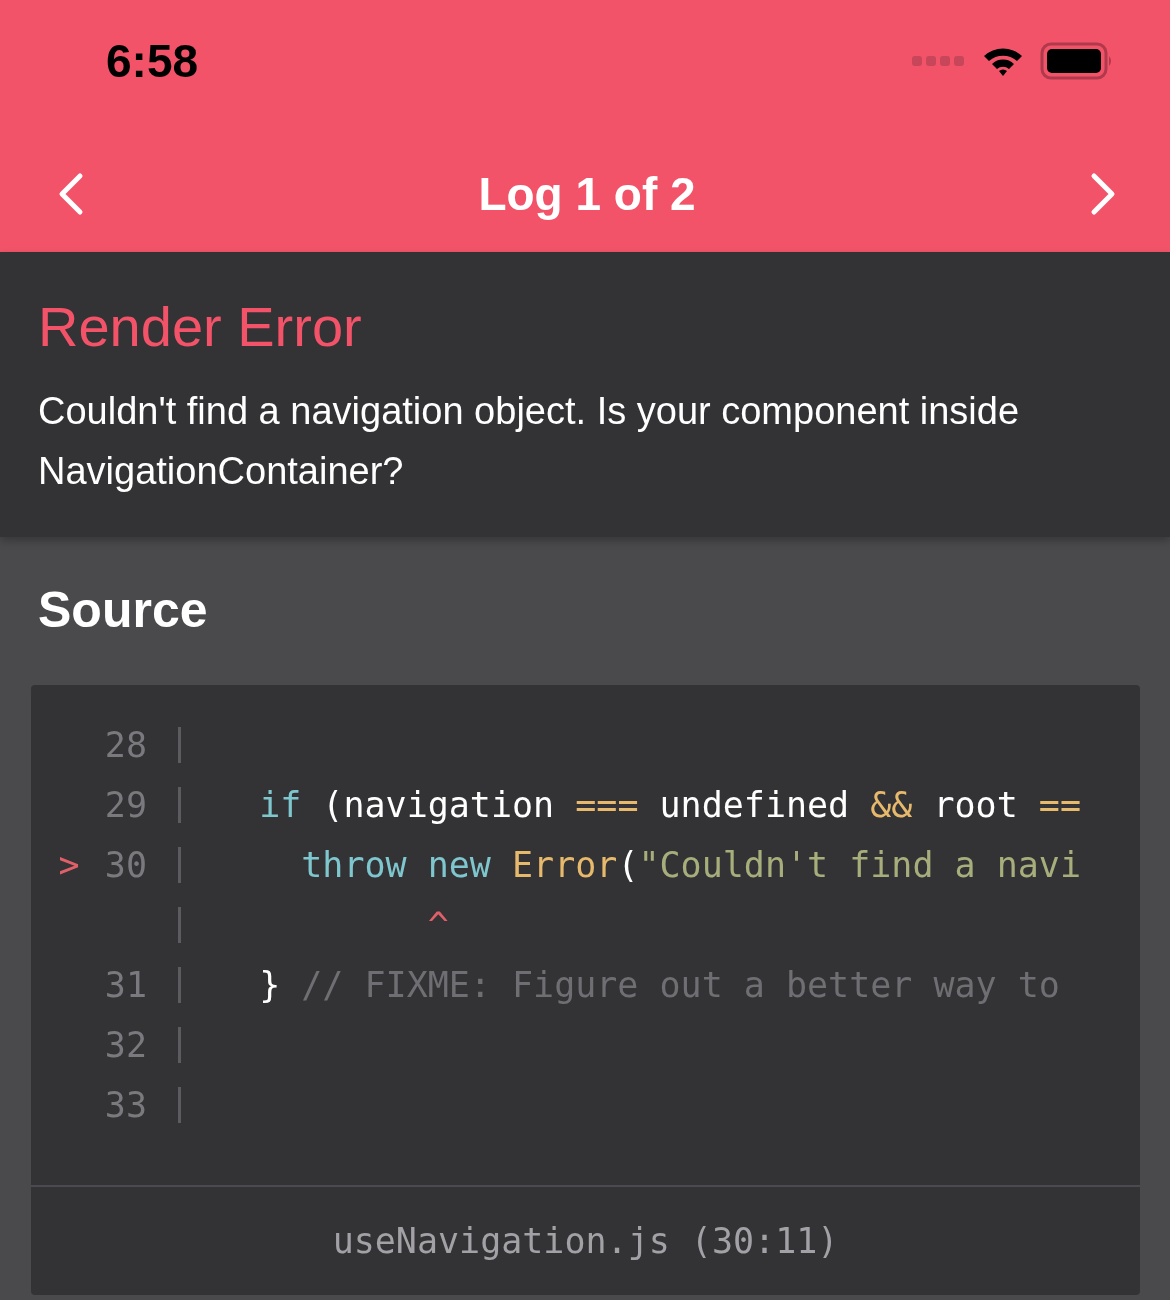 Image resolution: width=1170 pixels, height=1300 pixels. What do you see at coordinates (587, 193) in the screenshot?
I see `page-title: Log 1 of 2` at bounding box center [587, 193].